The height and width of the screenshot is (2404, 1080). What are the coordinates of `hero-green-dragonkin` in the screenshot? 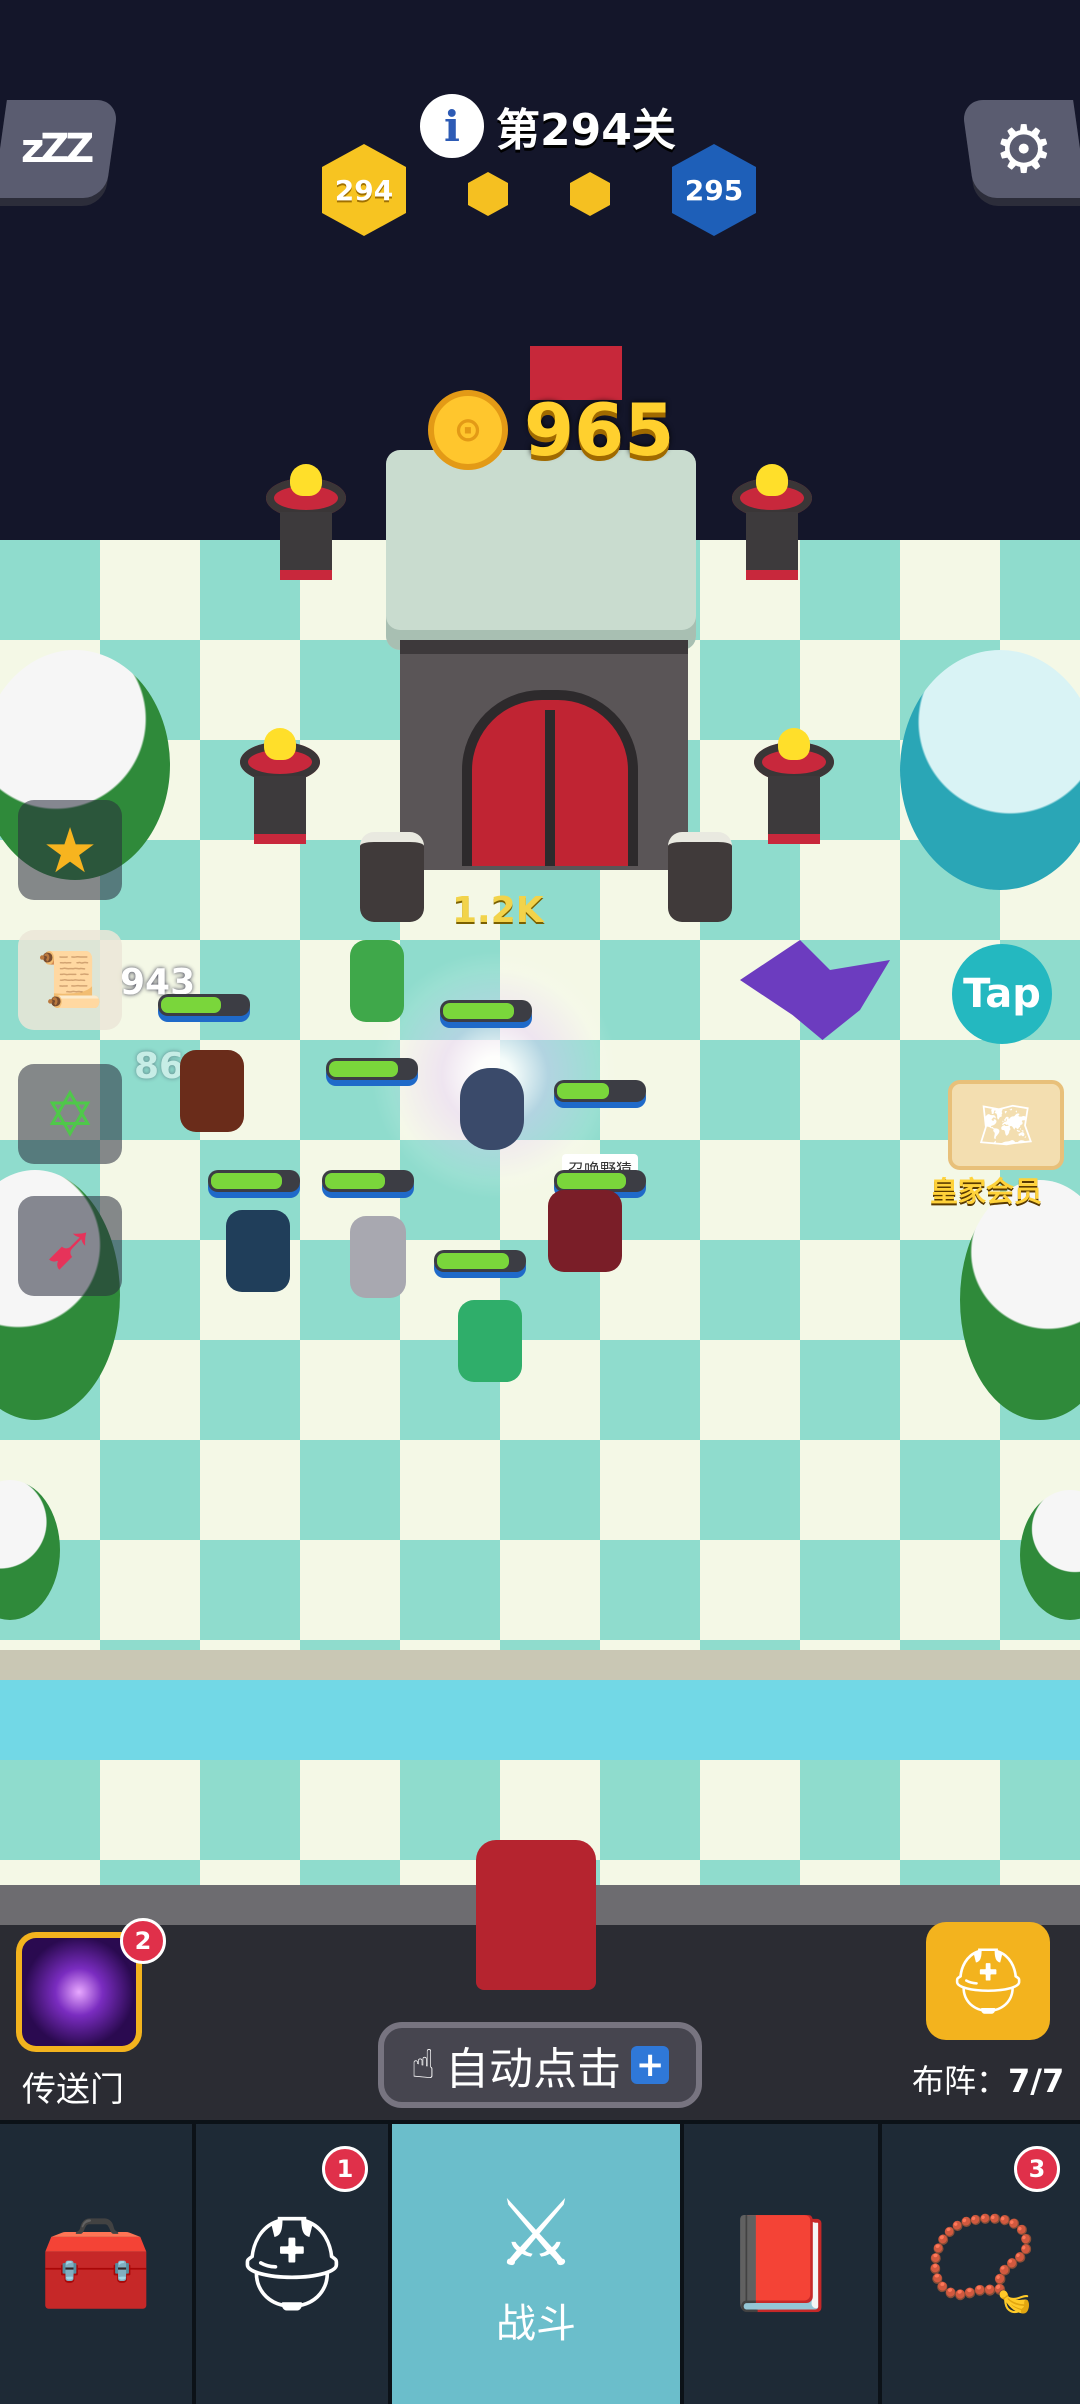 It's located at (490, 1341).